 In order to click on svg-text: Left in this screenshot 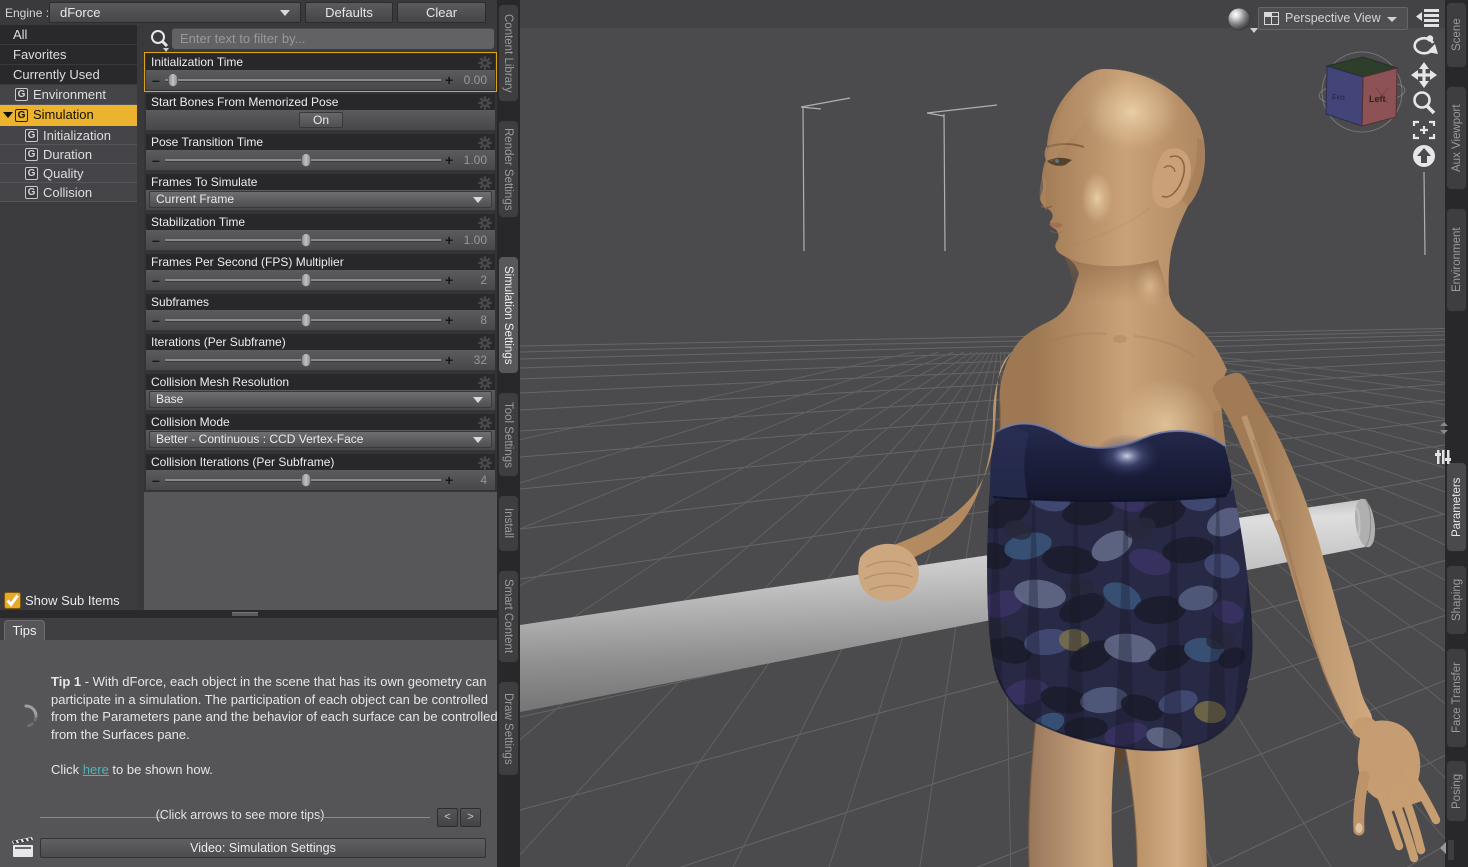, I will do `click(1377, 99)`.